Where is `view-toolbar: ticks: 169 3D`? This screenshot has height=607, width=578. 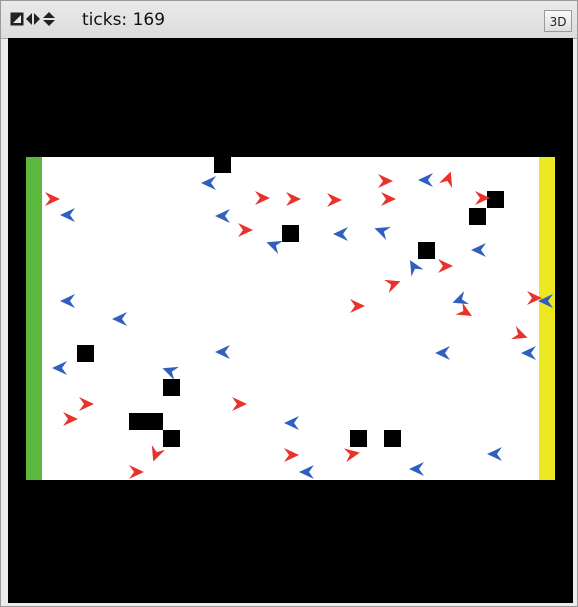
view-toolbar: ticks: 169 3D is located at coordinates (289, 20).